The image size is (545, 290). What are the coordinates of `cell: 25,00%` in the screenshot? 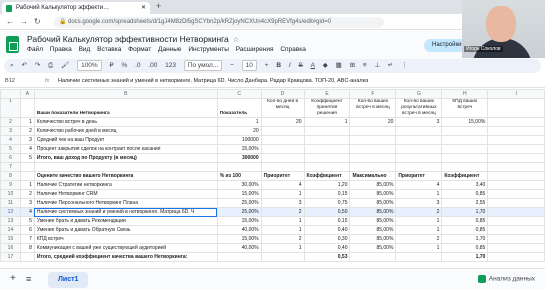 It's located at (239, 212).